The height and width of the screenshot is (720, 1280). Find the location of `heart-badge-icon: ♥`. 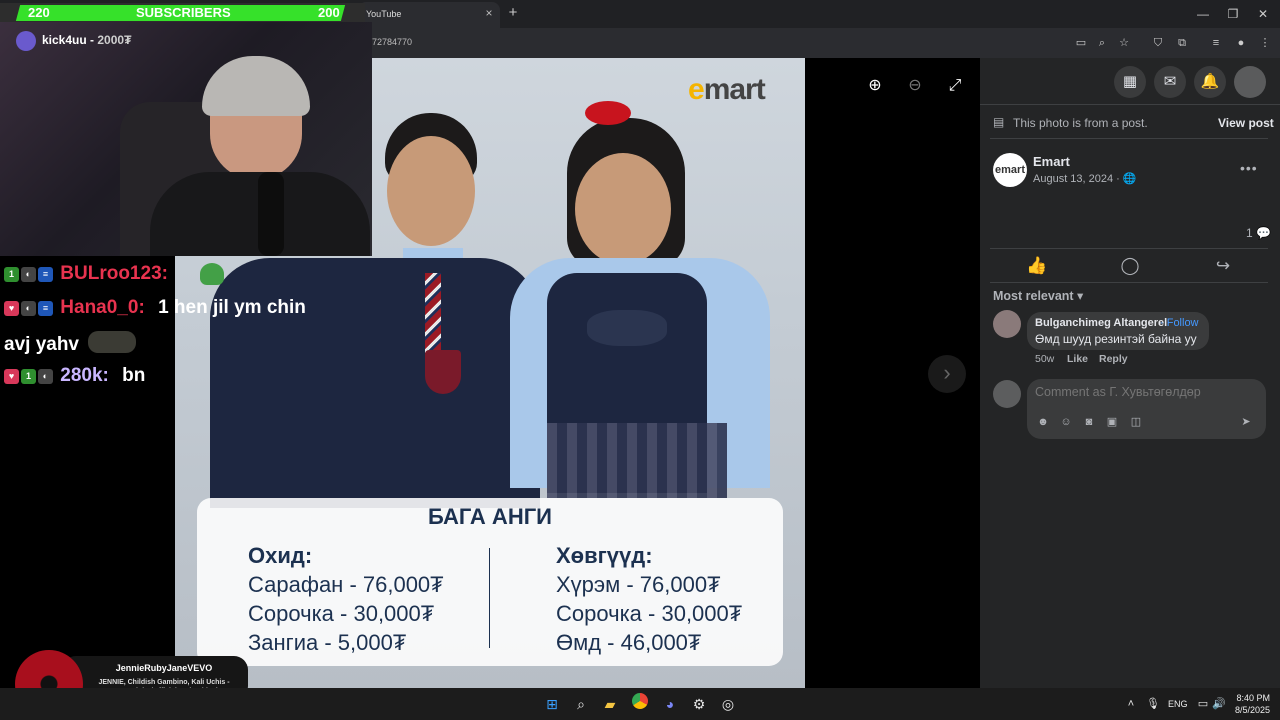

heart-badge-icon: ♥ is located at coordinates (11, 376).